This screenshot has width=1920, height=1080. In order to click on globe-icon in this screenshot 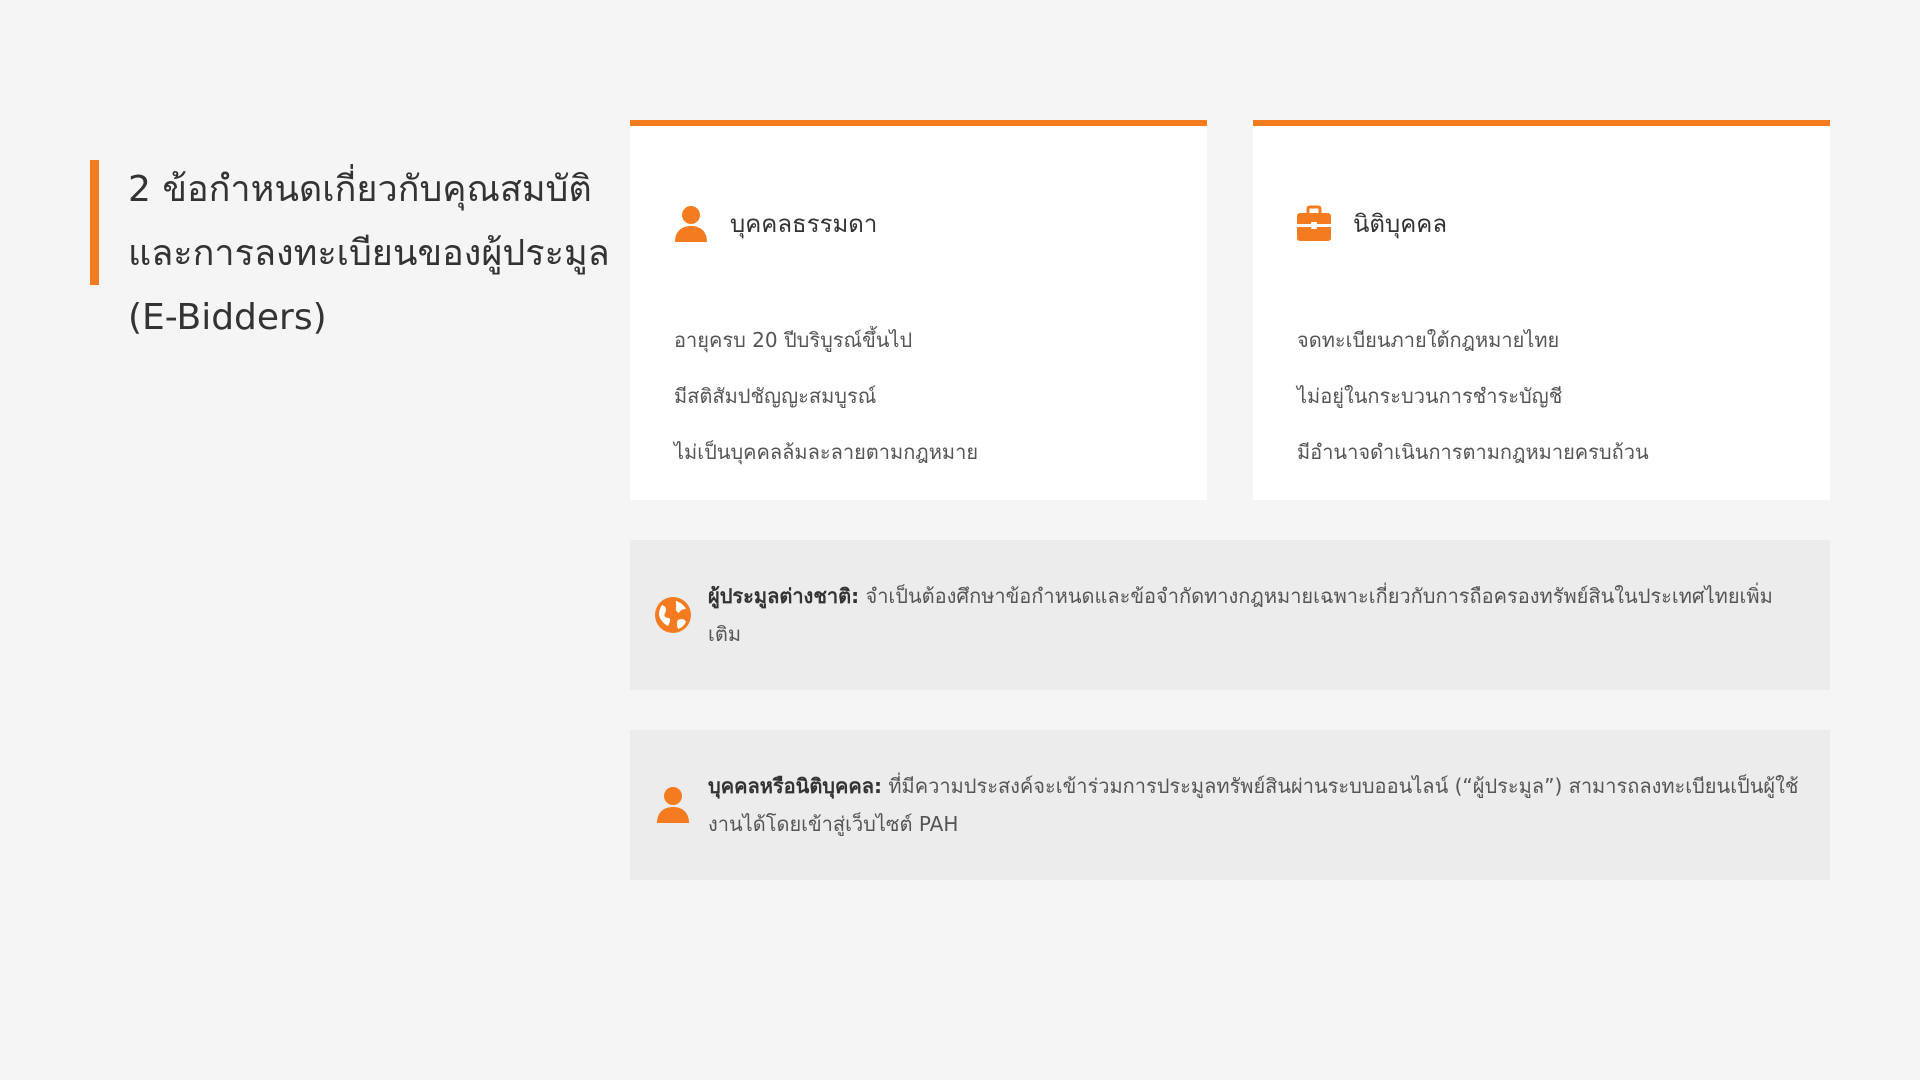, I will do `click(673, 615)`.